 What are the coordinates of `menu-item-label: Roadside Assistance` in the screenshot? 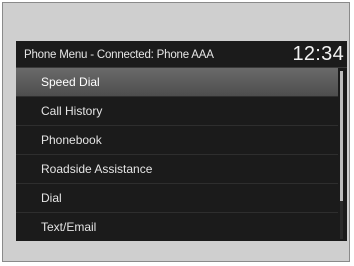 It's located at (97, 169).